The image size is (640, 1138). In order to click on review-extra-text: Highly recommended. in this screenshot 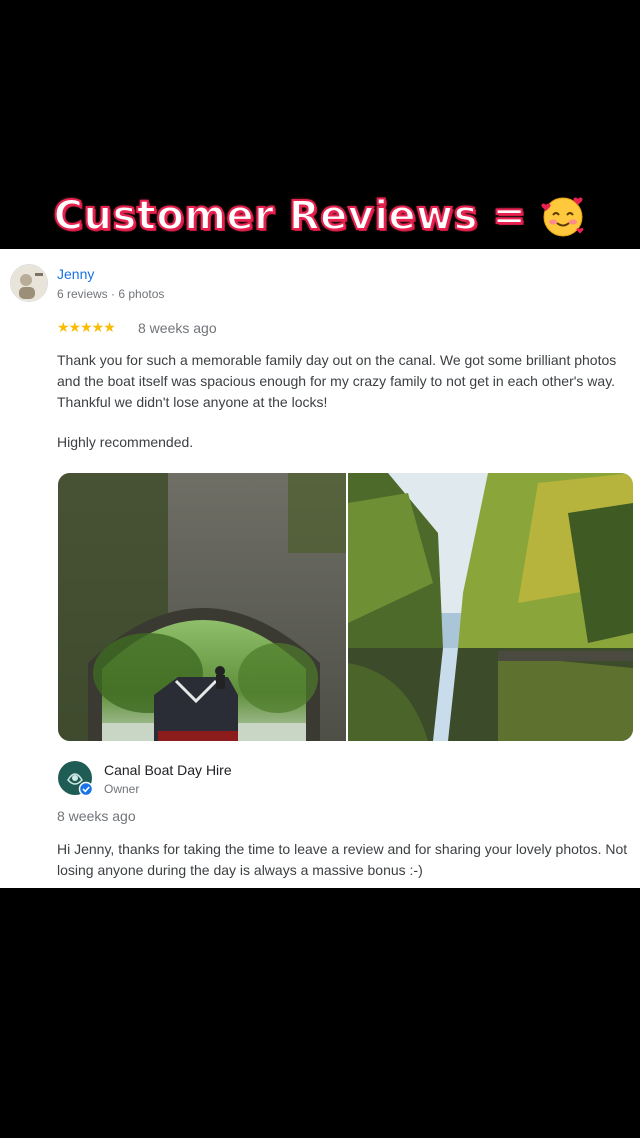, I will do `click(125, 442)`.